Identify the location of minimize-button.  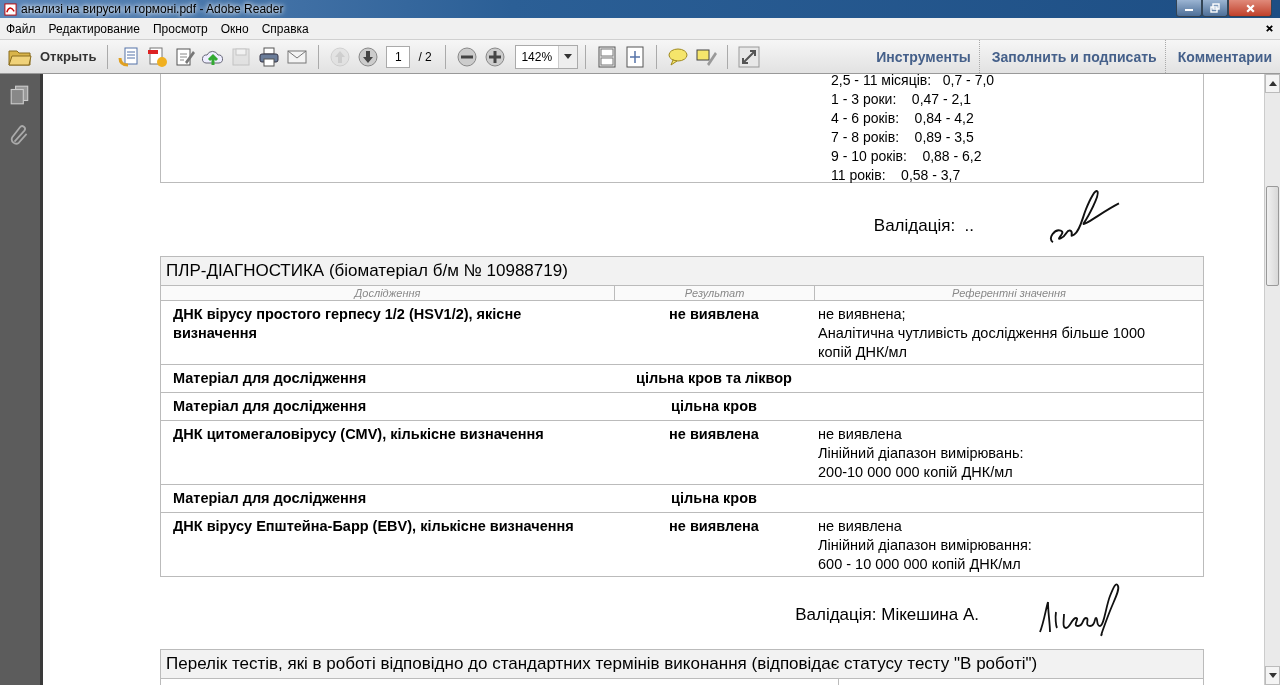
(1189, 8).